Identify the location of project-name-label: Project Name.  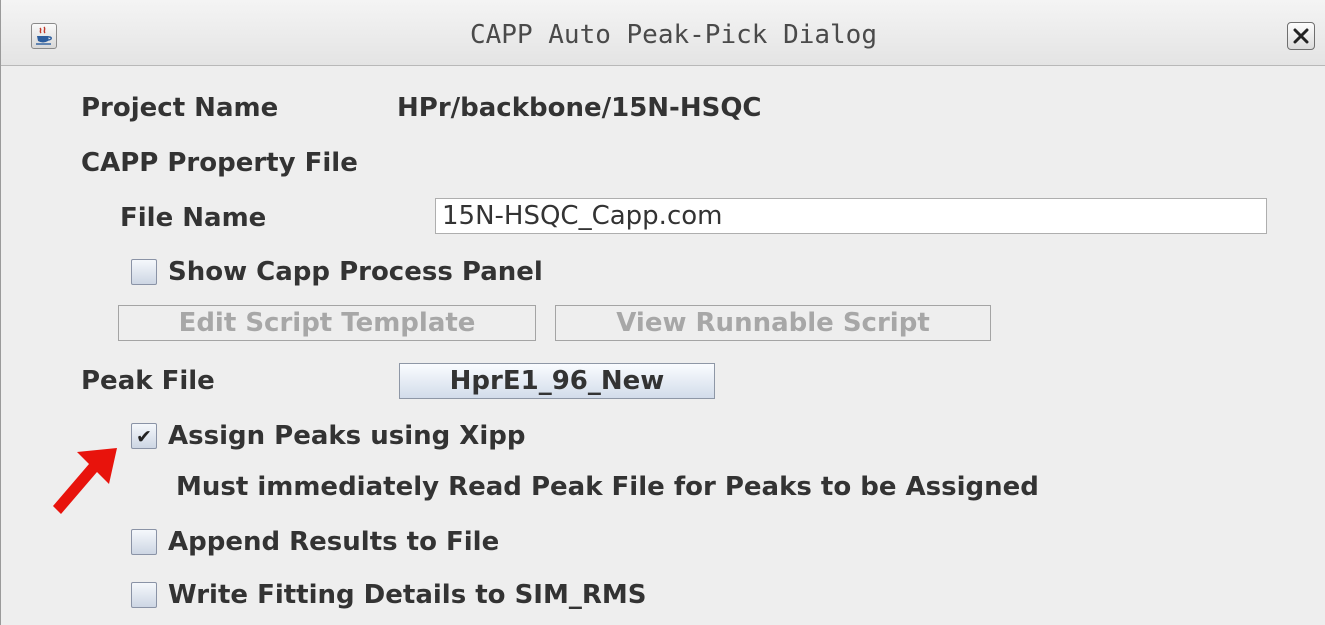
(180, 108).